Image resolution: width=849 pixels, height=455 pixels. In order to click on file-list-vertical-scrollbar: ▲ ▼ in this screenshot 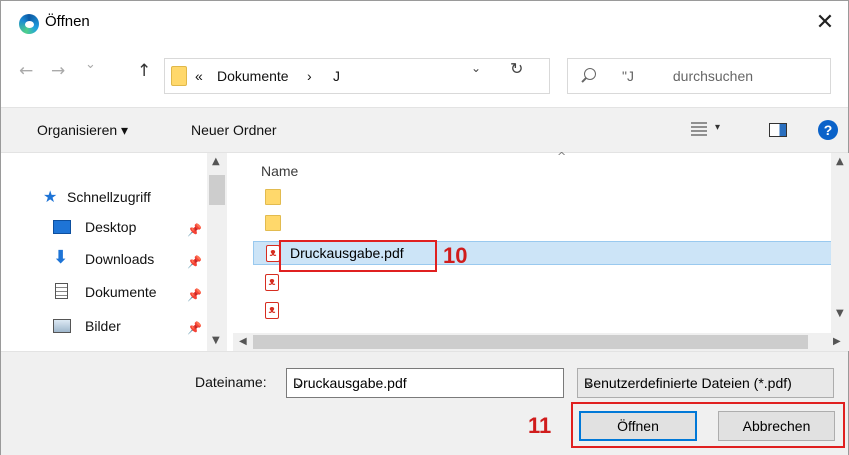, I will do `click(840, 243)`.